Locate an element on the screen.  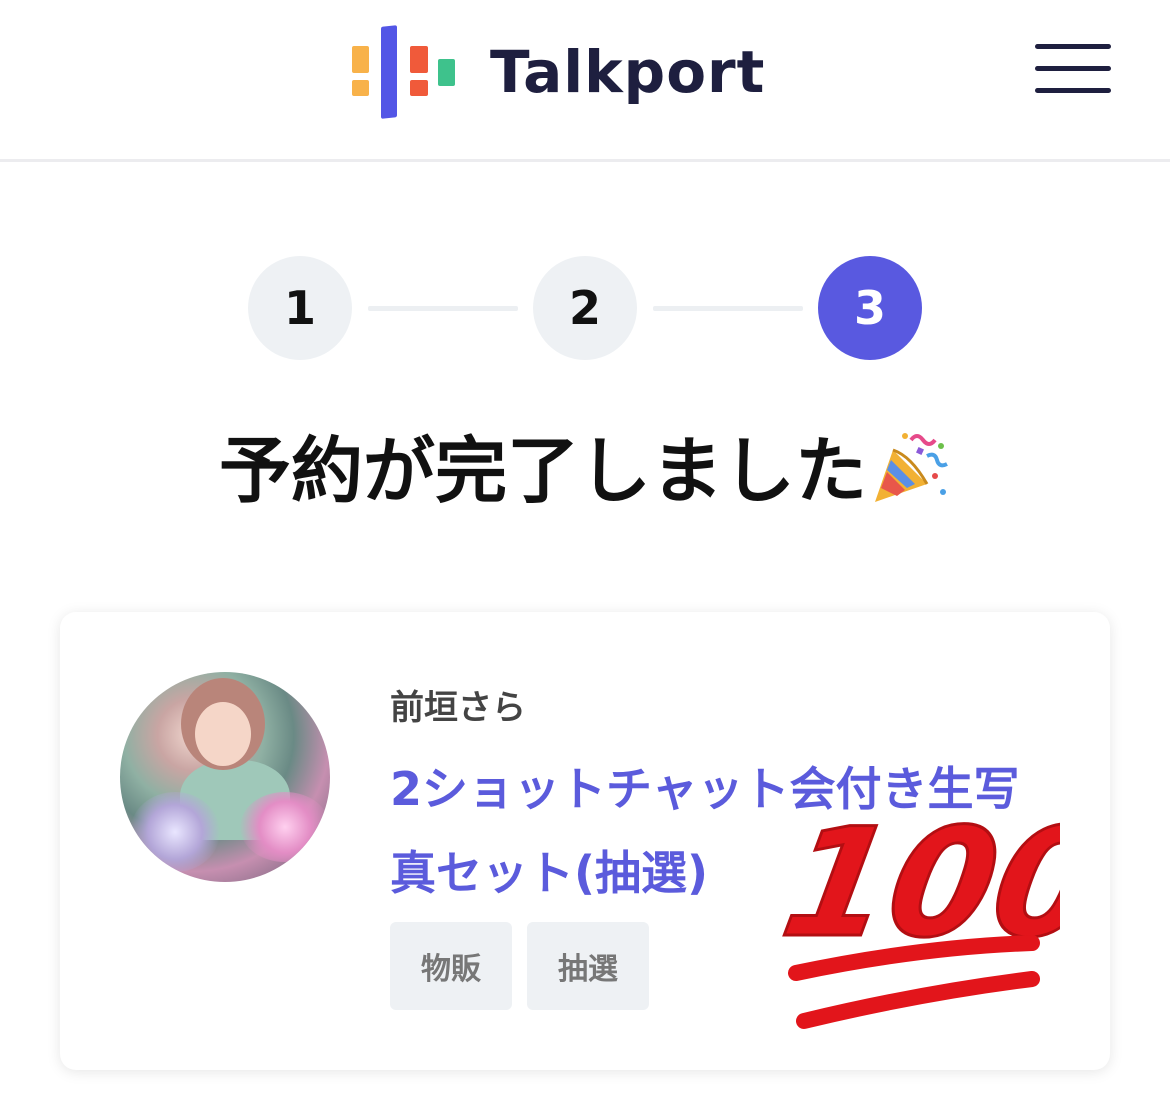
logo-mark-icon is located at coordinates (404, 72).